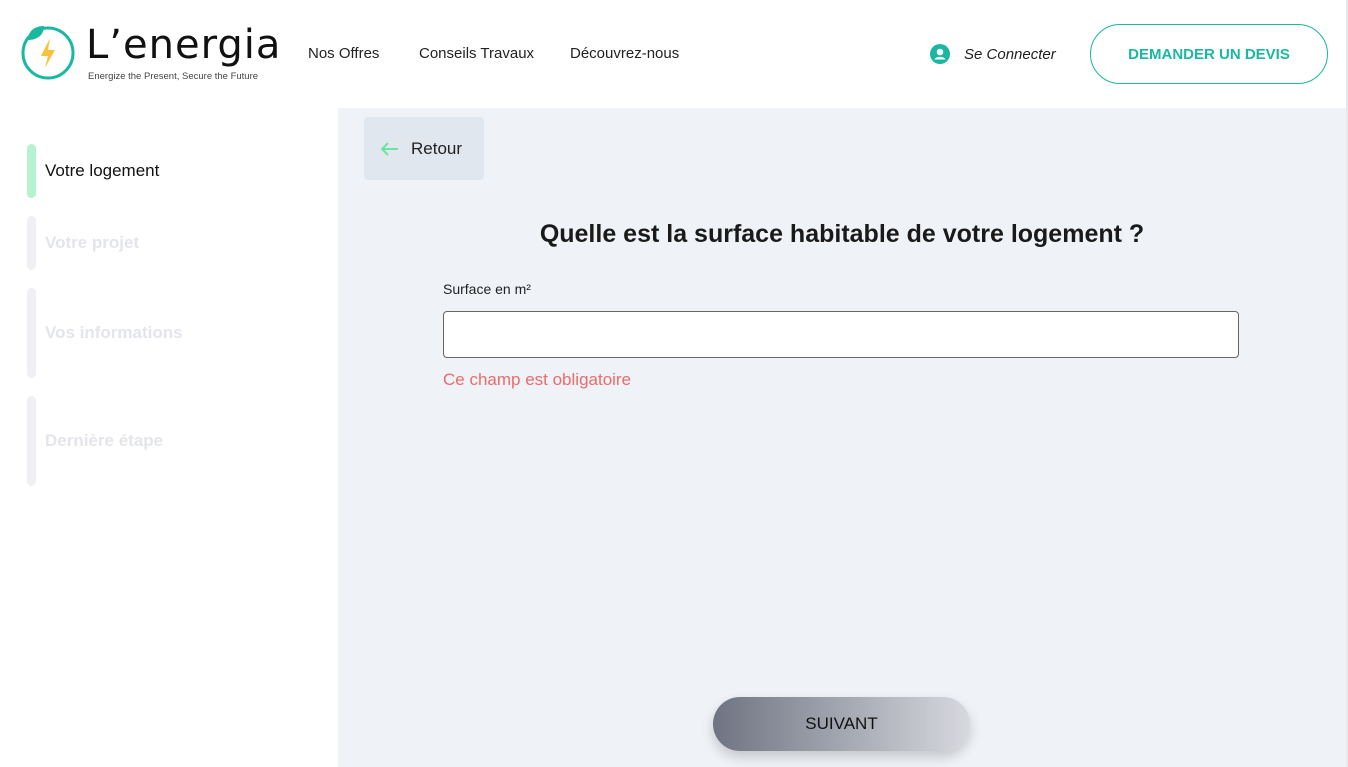  Describe the element at coordinates (437, 148) in the screenshot. I see `back-label: Retour` at that location.